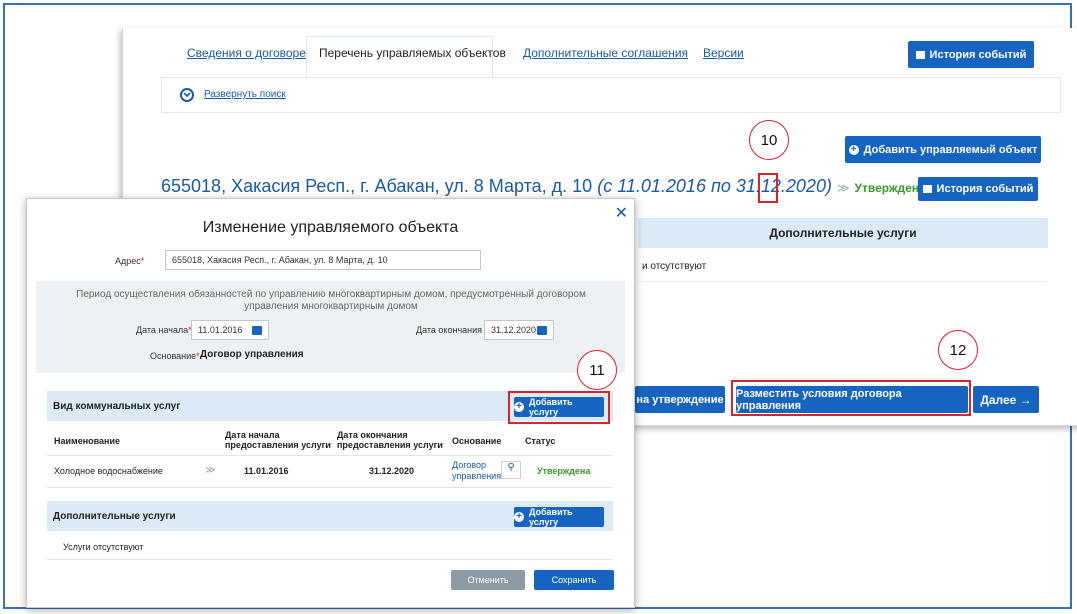 This screenshot has height=614, width=1077. What do you see at coordinates (252, 354) in the screenshot?
I see `basis-value: Договор управления` at bounding box center [252, 354].